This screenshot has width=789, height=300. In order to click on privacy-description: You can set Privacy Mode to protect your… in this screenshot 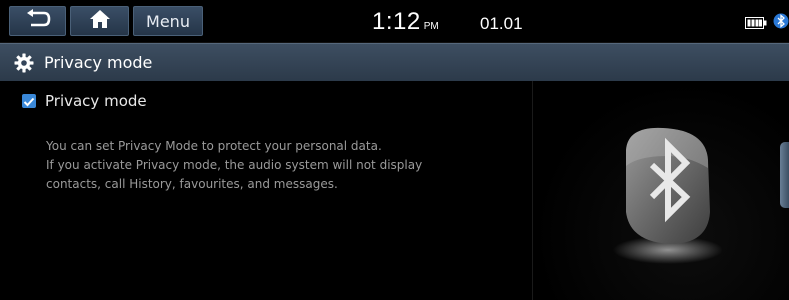, I will do `click(234, 165)`.